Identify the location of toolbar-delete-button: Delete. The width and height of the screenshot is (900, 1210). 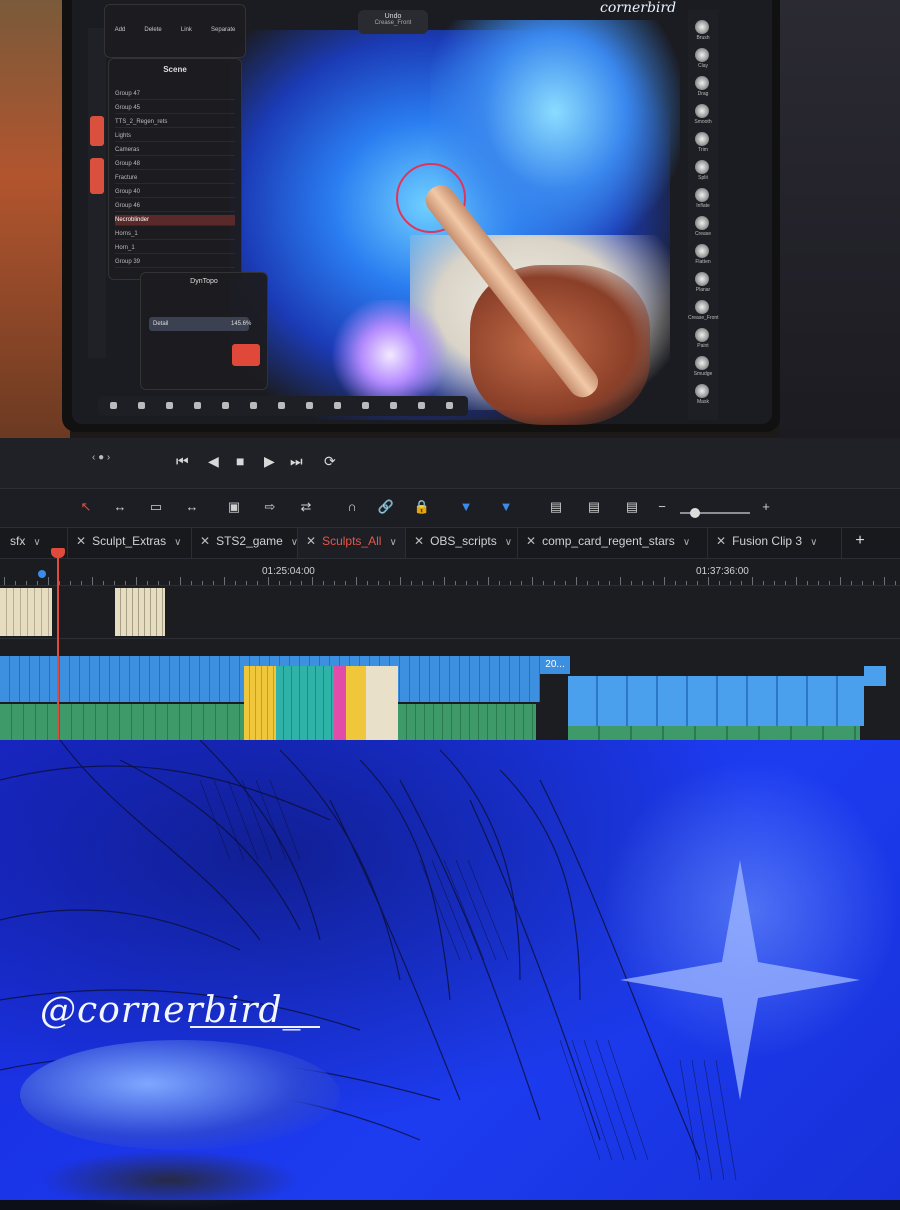
(152, 30).